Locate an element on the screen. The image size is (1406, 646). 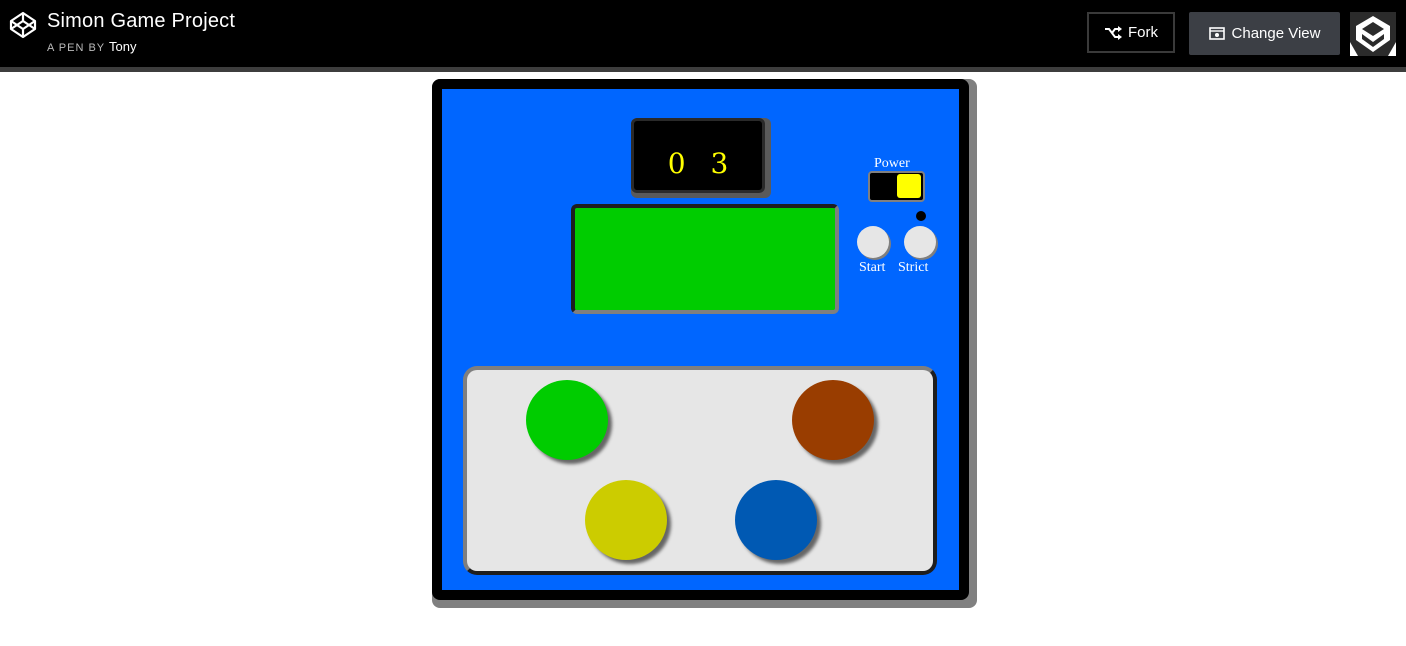
change-view-icon is located at coordinates (1216, 33).